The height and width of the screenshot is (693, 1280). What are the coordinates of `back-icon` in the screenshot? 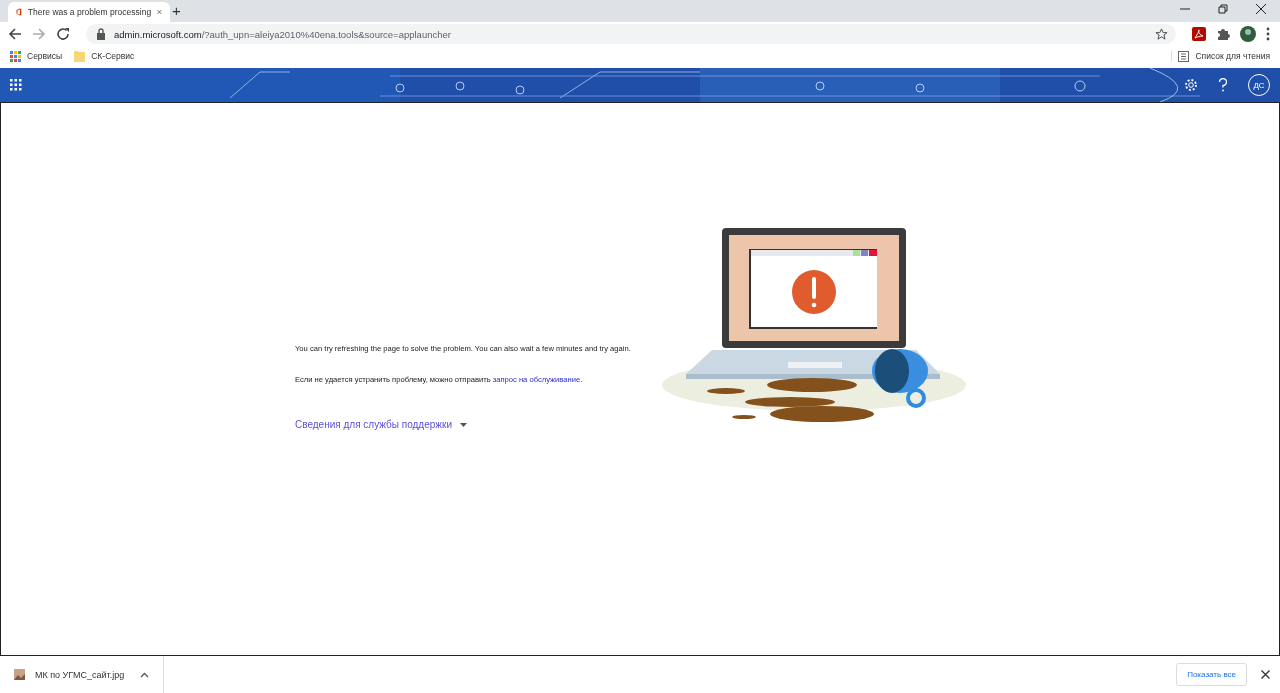 It's located at (15, 34).